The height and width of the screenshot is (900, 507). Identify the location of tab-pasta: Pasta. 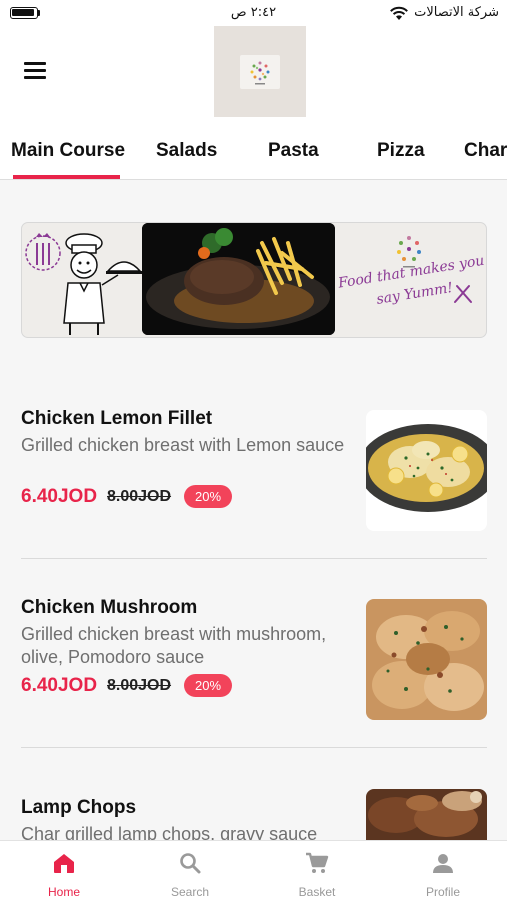
(293, 151).